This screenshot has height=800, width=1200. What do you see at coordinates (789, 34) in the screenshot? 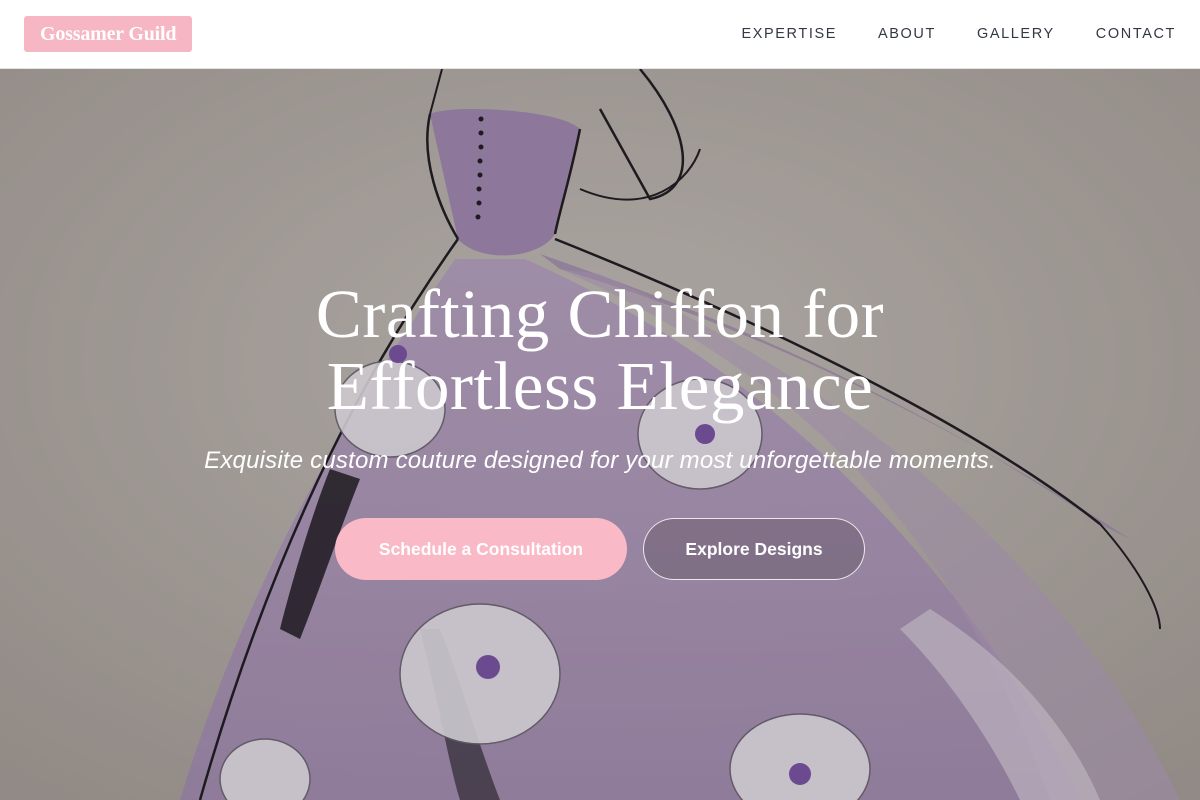
I see `nav-link-expertise: EXPERTISE` at bounding box center [789, 34].